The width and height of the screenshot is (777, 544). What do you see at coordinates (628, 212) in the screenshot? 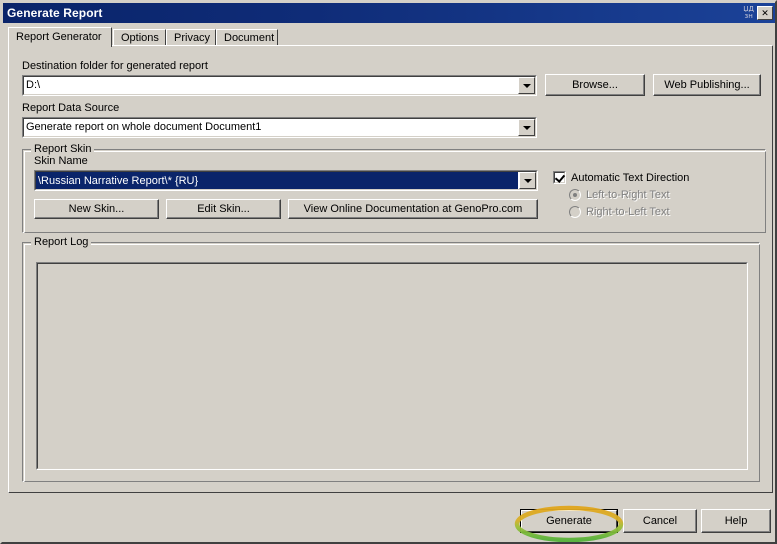
I see `right-to-left-label: Right-to-Left Text` at bounding box center [628, 212].